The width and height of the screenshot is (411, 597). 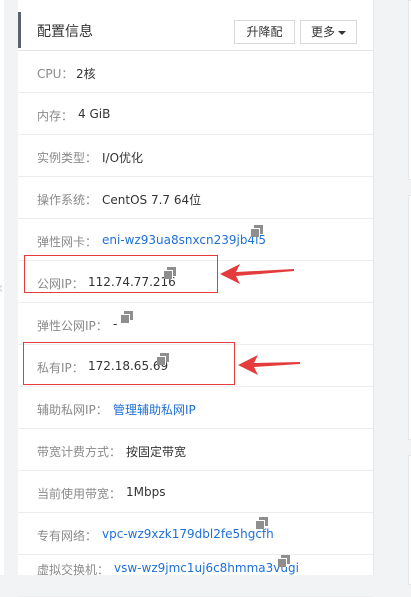 I want to click on memory-label: 内存：, so click(x=55, y=116).